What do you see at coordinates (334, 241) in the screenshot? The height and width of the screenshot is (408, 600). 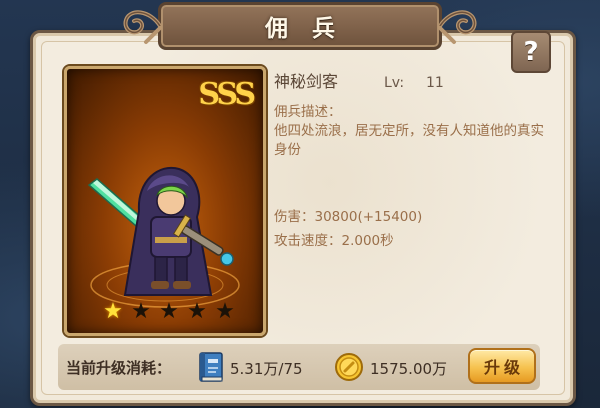 I see `attack-speed-stat: 攻击速度：2.000秒` at bounding box center [334, 241].